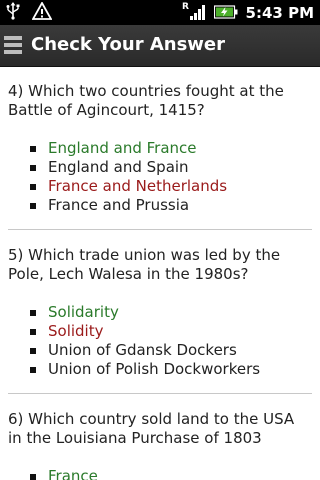 This screenshot has width=320, height=480. Describe the element at coordinates (154, 369) in the screenshot. I see `answer-label: Union of Polish Dockworkers` at that location.